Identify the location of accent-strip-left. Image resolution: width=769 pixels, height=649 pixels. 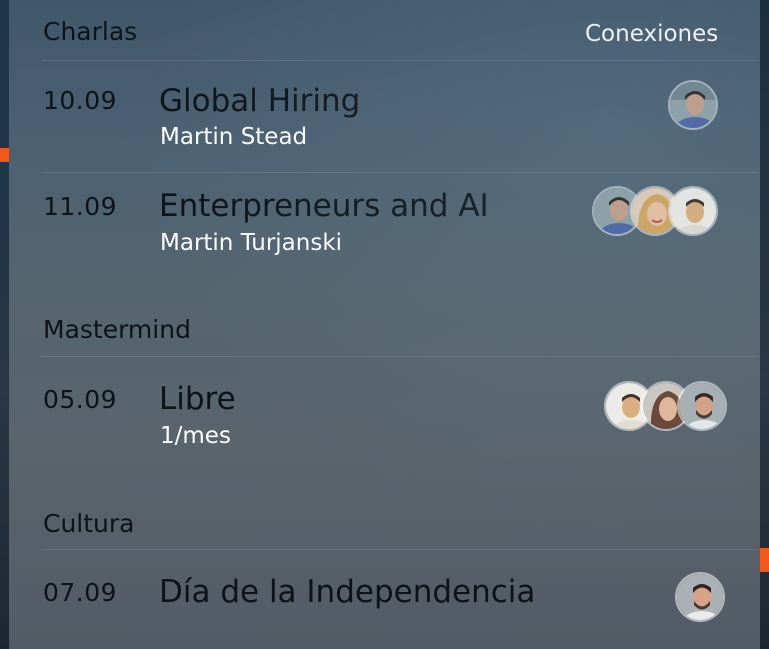
(4, 155).